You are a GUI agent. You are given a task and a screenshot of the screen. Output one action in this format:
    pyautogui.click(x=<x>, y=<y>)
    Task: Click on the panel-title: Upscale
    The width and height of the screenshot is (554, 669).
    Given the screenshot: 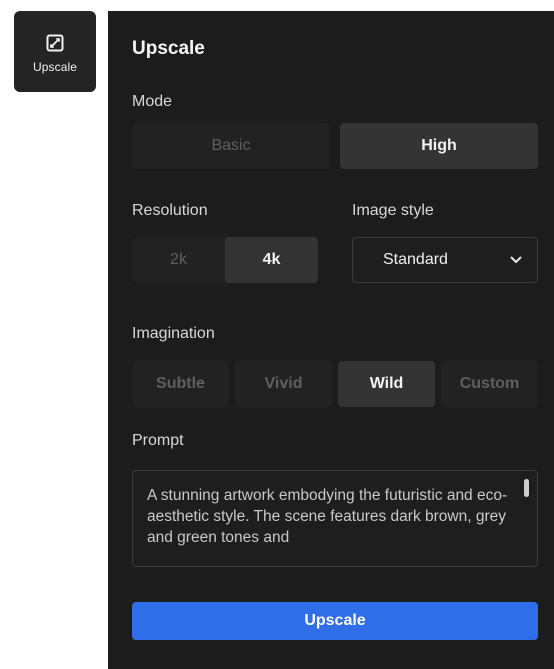 What is the action you would take?
    pyautogui.click(x=168, y=48)
    